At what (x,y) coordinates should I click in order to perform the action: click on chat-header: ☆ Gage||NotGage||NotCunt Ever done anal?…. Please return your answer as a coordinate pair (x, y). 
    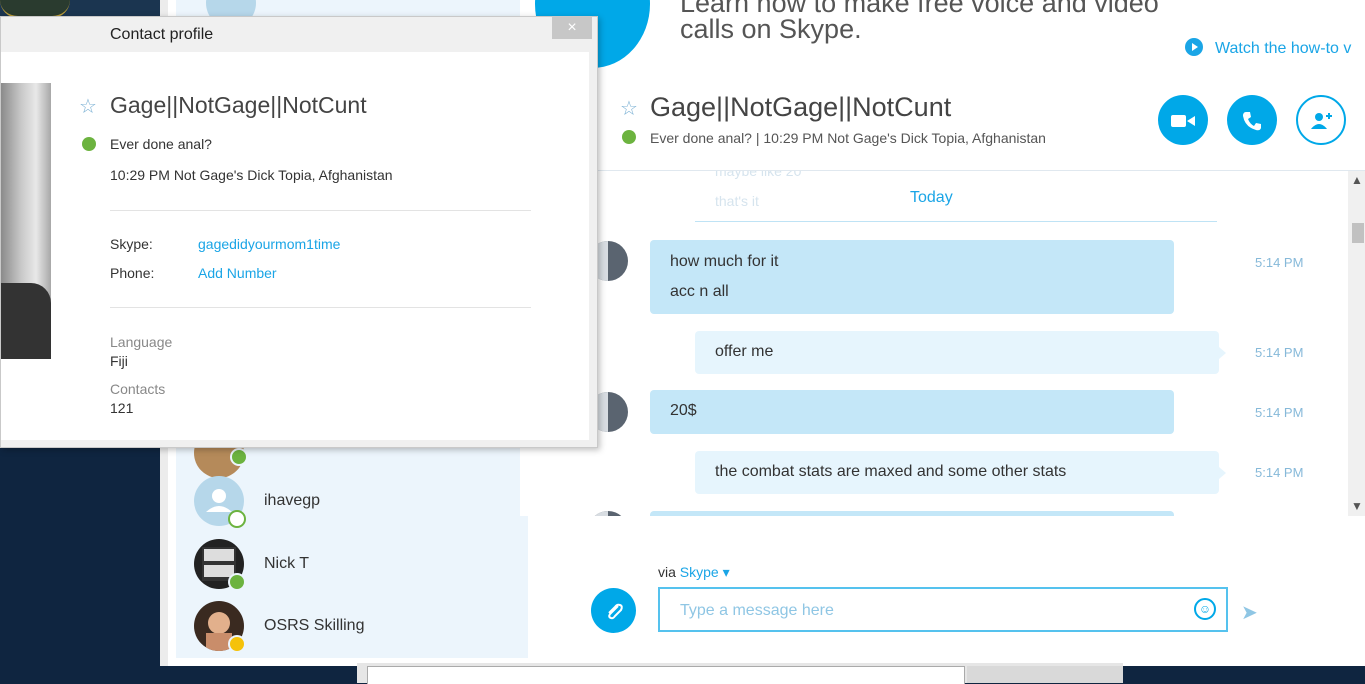
    Looking at the image, I should click on (942, 120).